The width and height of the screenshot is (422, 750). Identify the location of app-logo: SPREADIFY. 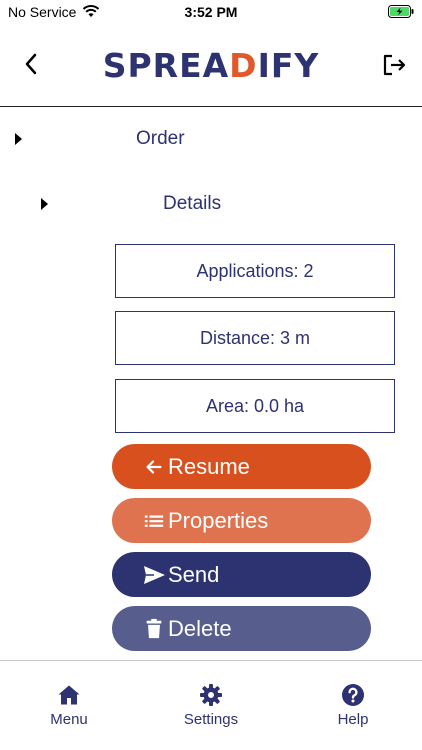
(211, 65).